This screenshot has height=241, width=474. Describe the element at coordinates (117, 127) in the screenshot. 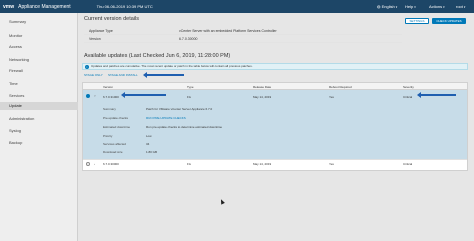

I see `detail-downtime-label: Estimated downtime` at that location.